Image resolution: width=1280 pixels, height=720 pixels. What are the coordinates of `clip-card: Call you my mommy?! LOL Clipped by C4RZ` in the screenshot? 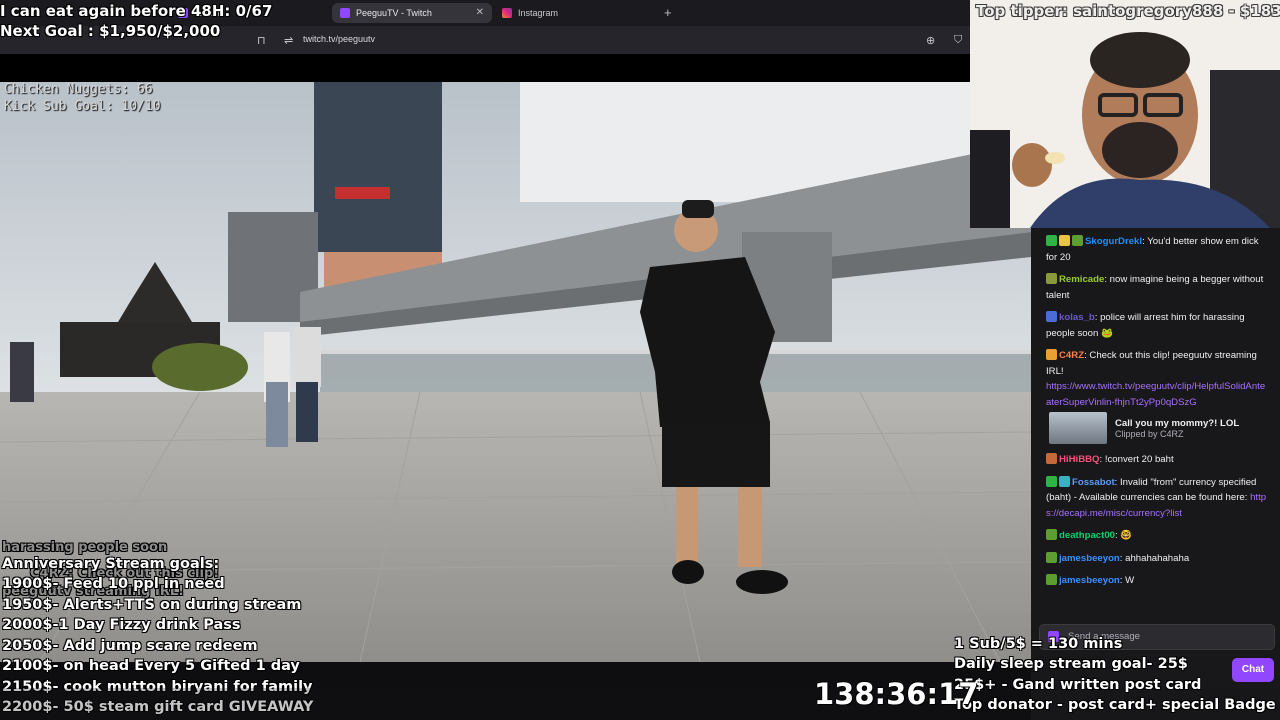 It's located at (1159, 428).